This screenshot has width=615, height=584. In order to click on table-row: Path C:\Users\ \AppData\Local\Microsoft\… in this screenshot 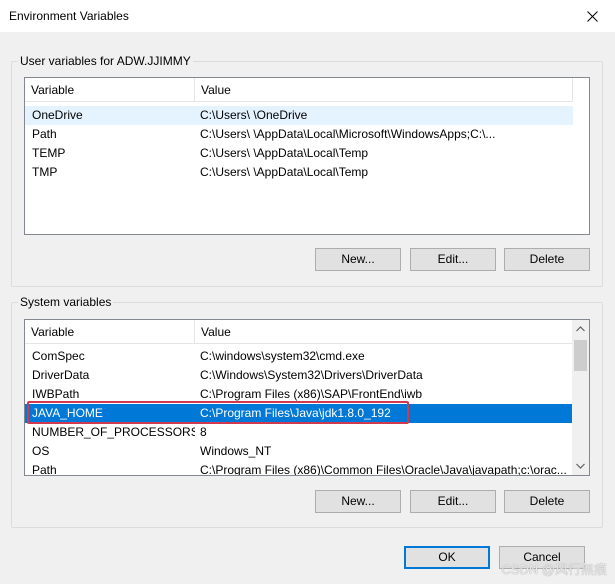, I will do `click(299, 134)`.